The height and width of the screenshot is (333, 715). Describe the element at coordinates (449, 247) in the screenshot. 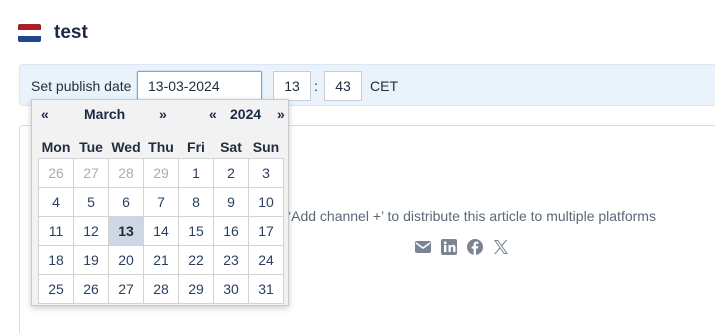

I see `linkedin-icon` at that location.